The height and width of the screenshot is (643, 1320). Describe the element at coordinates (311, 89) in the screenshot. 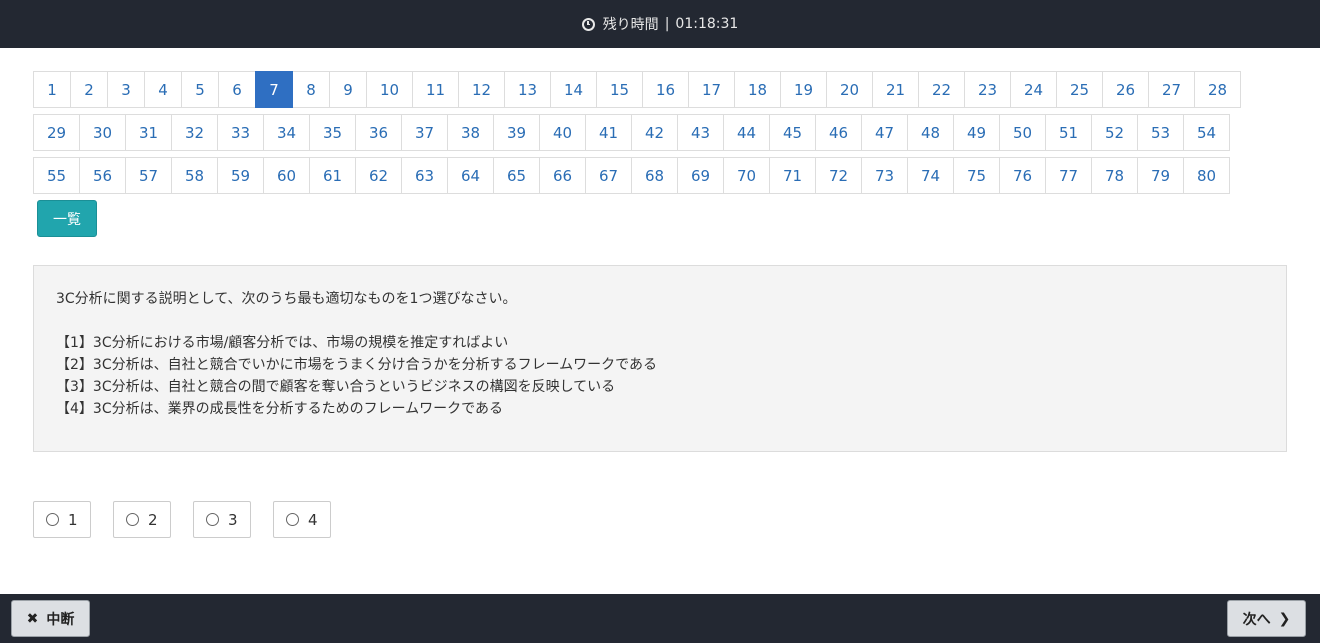

I see `page-number-8: 8` at that location.